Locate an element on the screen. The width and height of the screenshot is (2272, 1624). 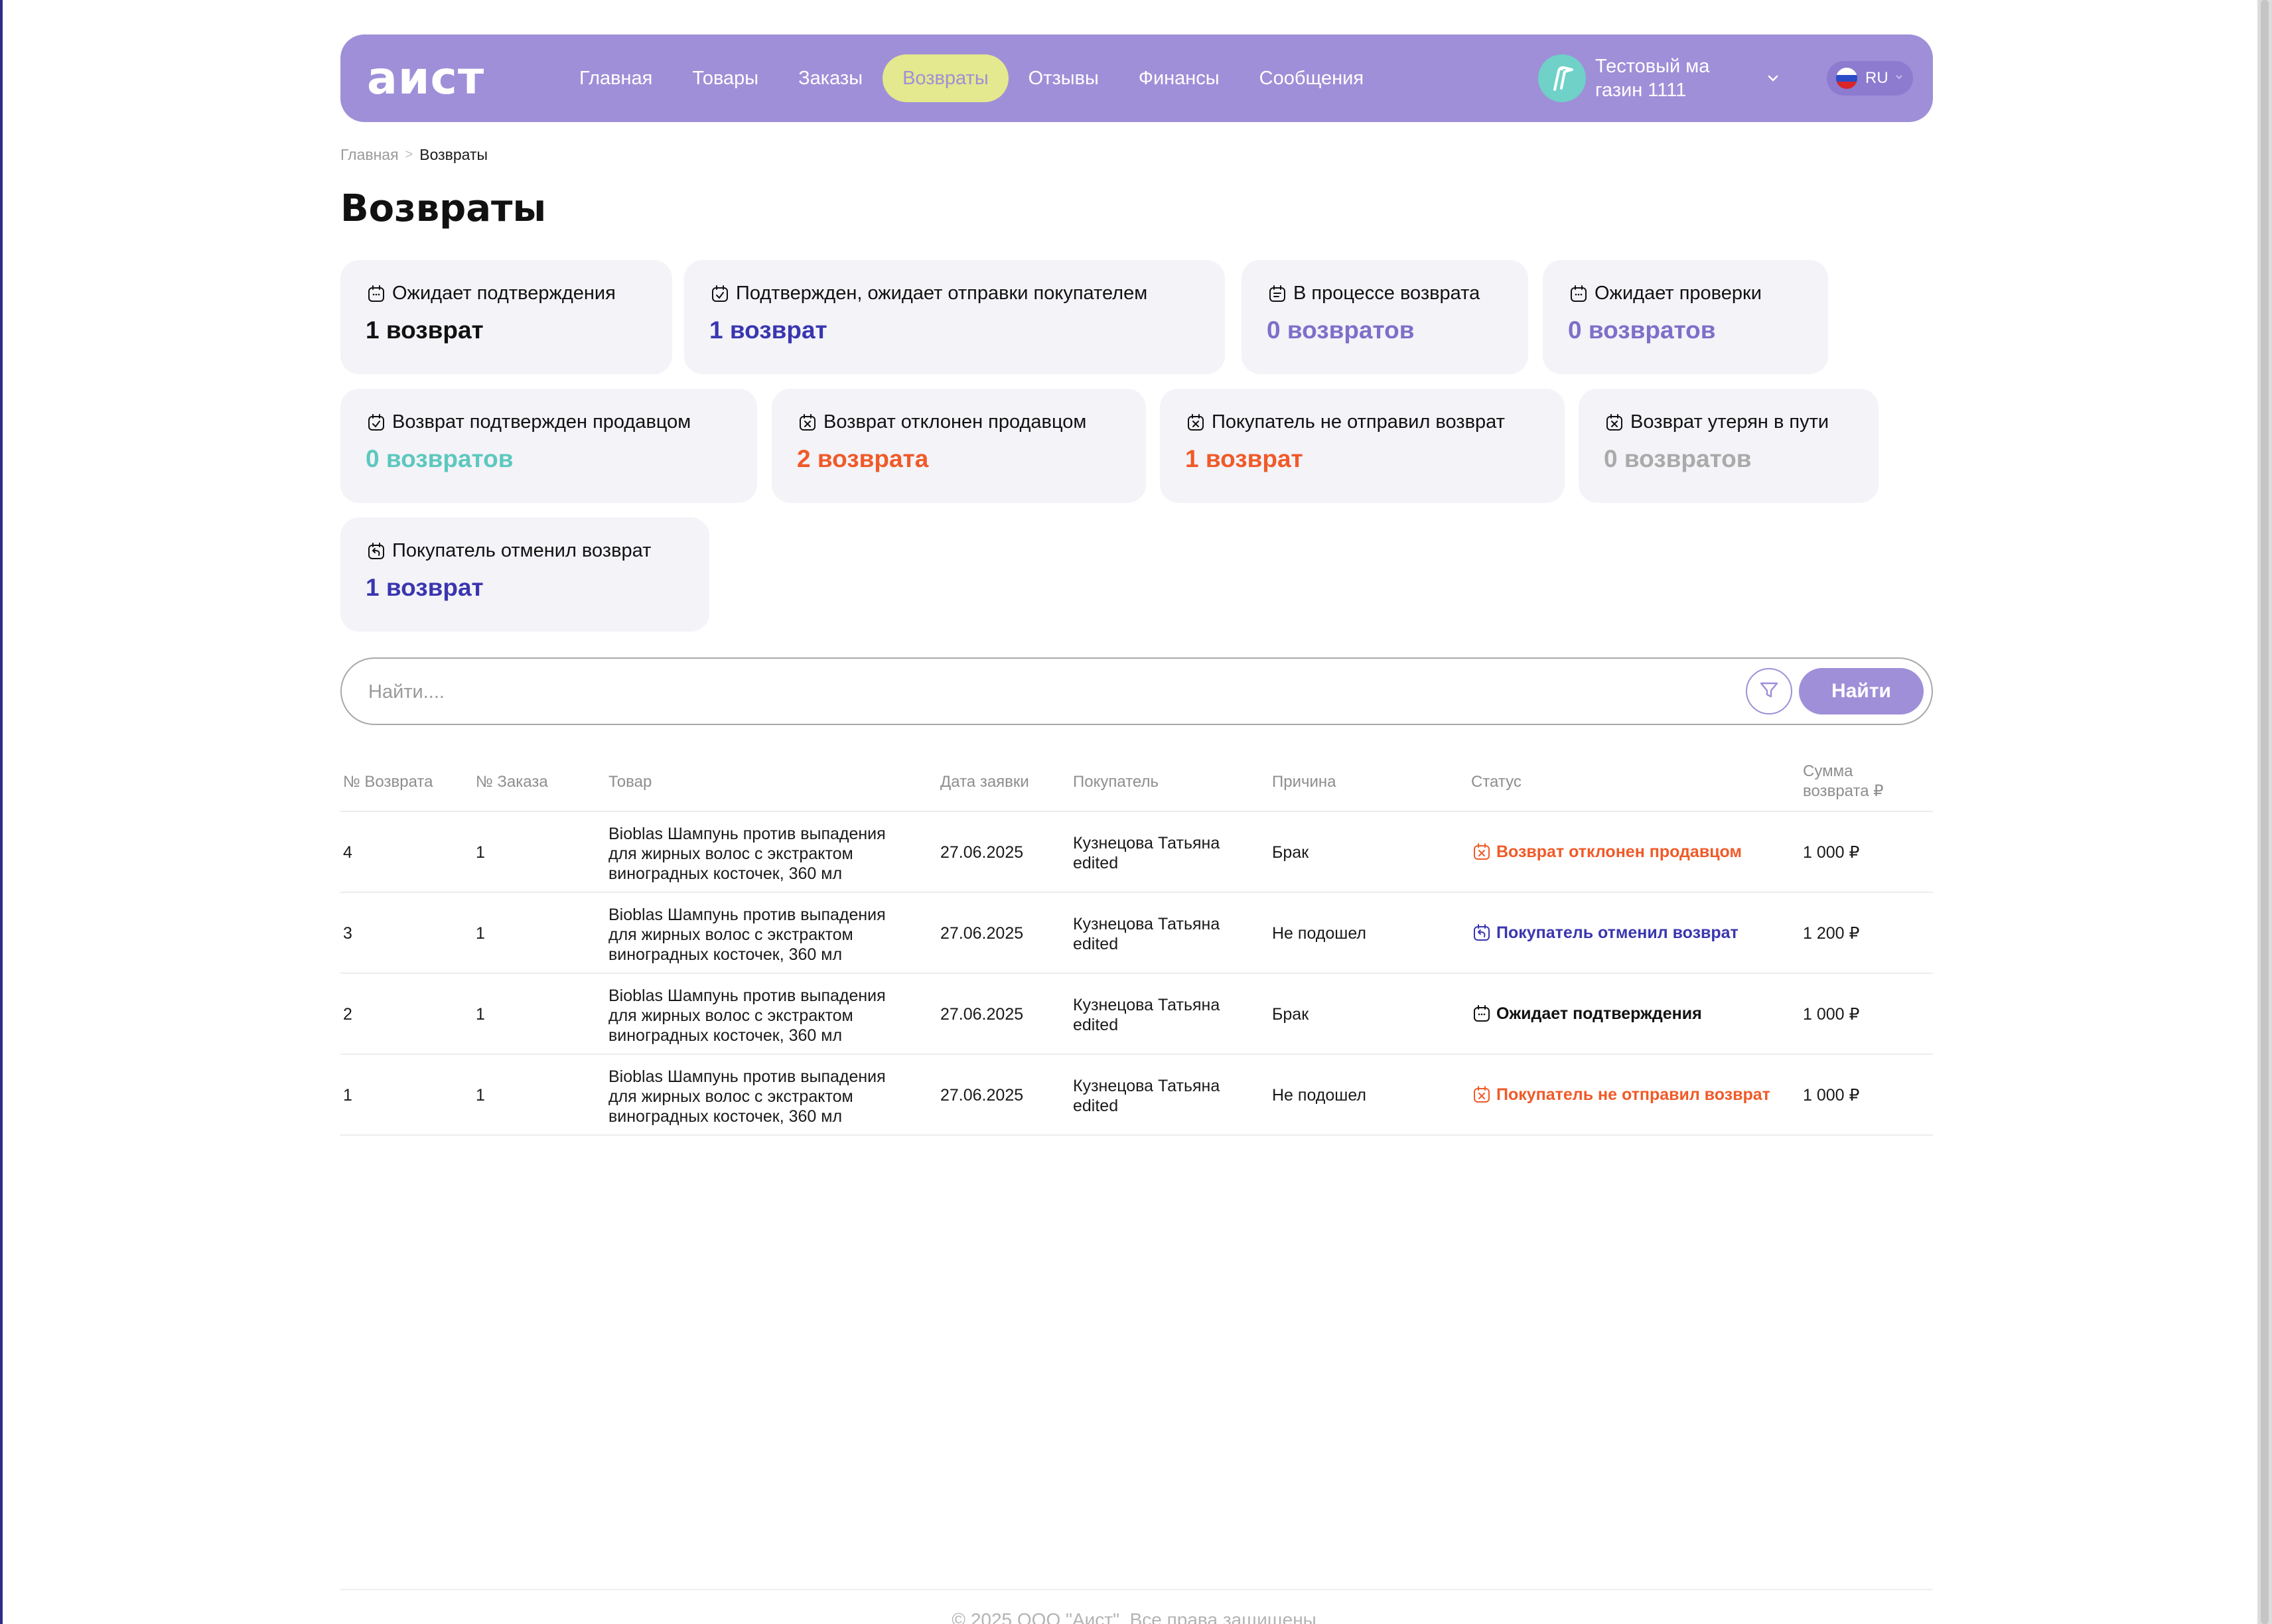
status-card-label-text: Возврат утерян в пути is located at coordinates (1729, 422).